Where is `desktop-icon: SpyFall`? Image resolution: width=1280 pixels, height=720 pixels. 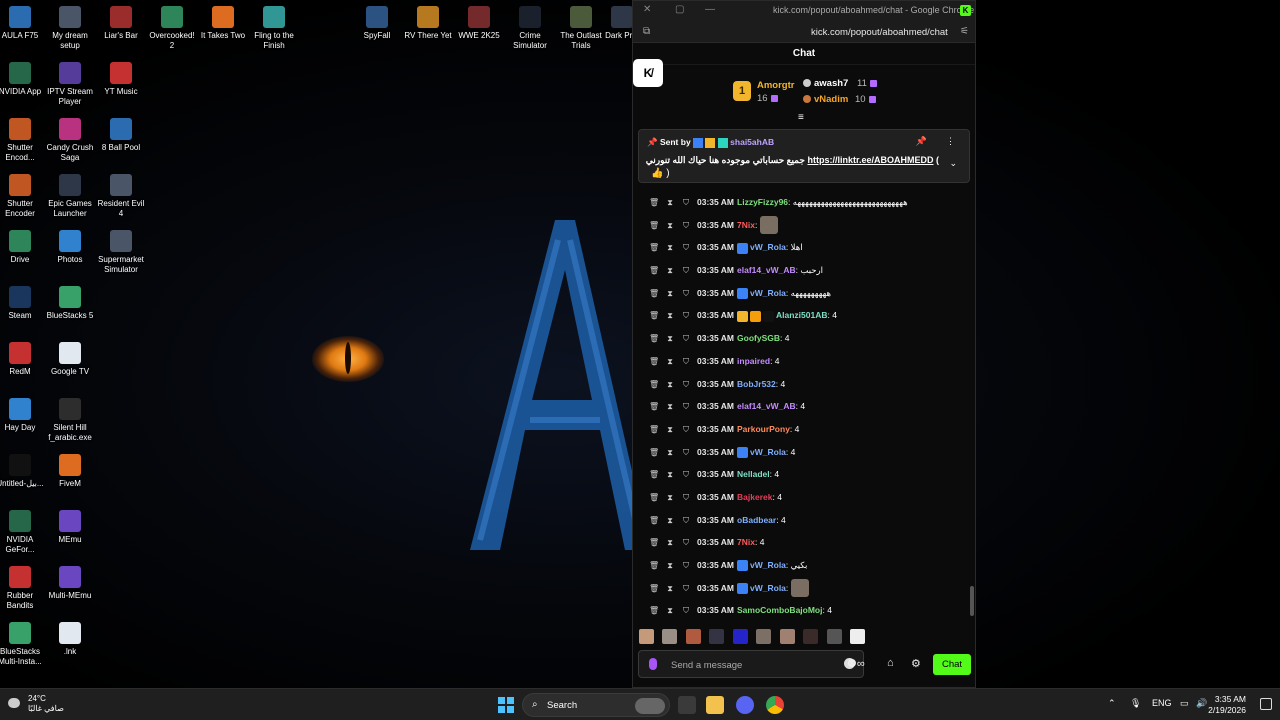 desktop-icon: SpyFall is located at coordinates (377, 23).